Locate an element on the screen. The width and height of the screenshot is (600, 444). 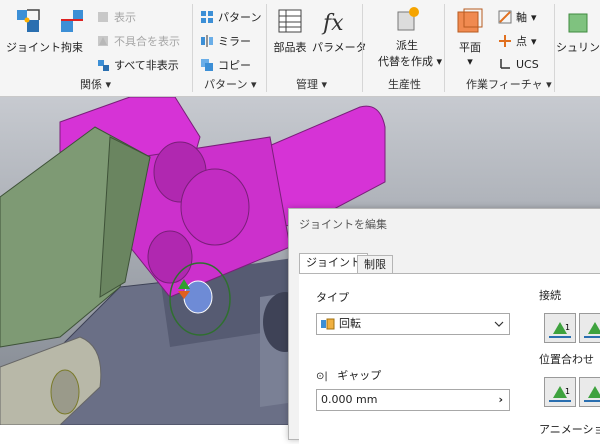
align-label: 位置合わせ is located at coordinates (566, 359).